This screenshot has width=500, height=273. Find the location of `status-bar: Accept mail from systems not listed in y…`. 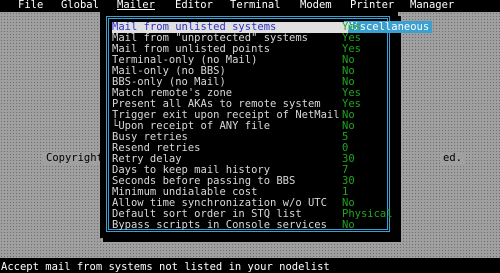

status-bar: Accept mail from systems not listed in y… is located at coordinates (250, 267).